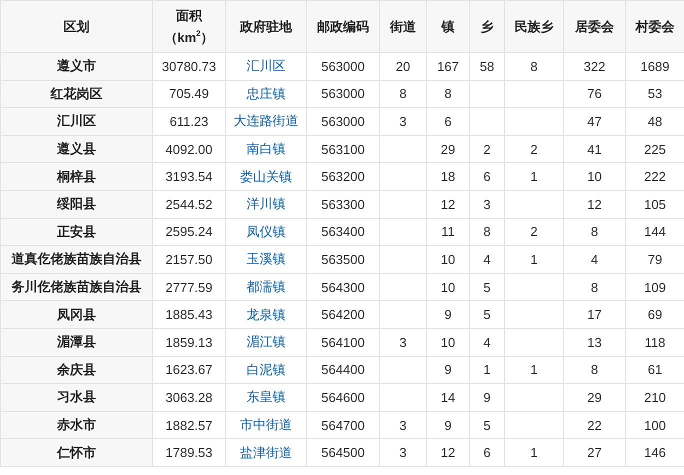 This screenshot has height=475, width=684. Describe the element at coordinates (189, 314) in the screenshot. I see `table-cell: 1885.43` at that location.